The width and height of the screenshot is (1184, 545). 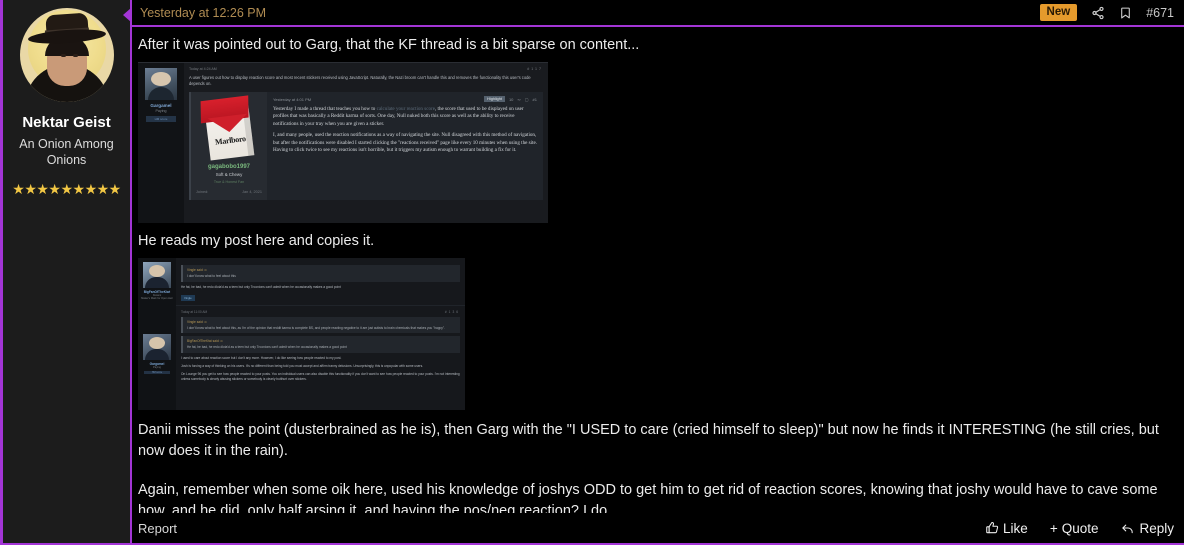 I want to click on embedded-1-share-icon: ∾, so click(x=519, y=99).